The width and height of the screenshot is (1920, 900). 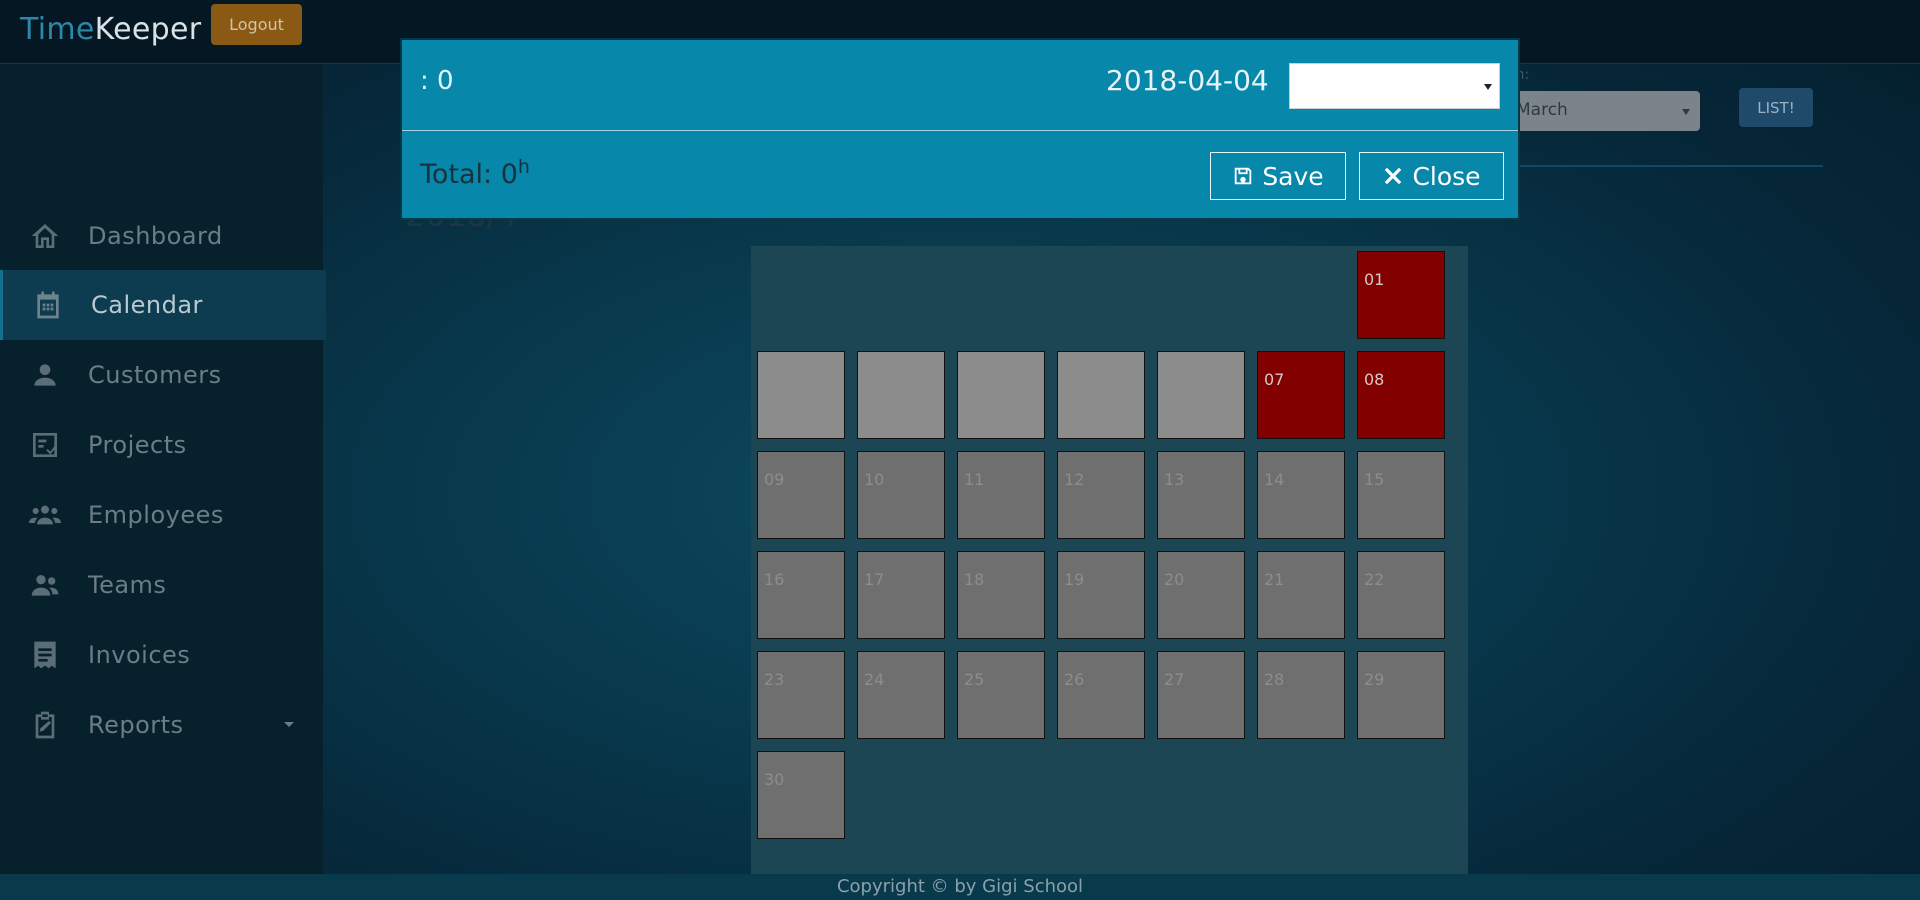 What do you see at coordinates (48, 305) in the screenshot?
I see `calendar-icon` at bounding box center [48, 305].